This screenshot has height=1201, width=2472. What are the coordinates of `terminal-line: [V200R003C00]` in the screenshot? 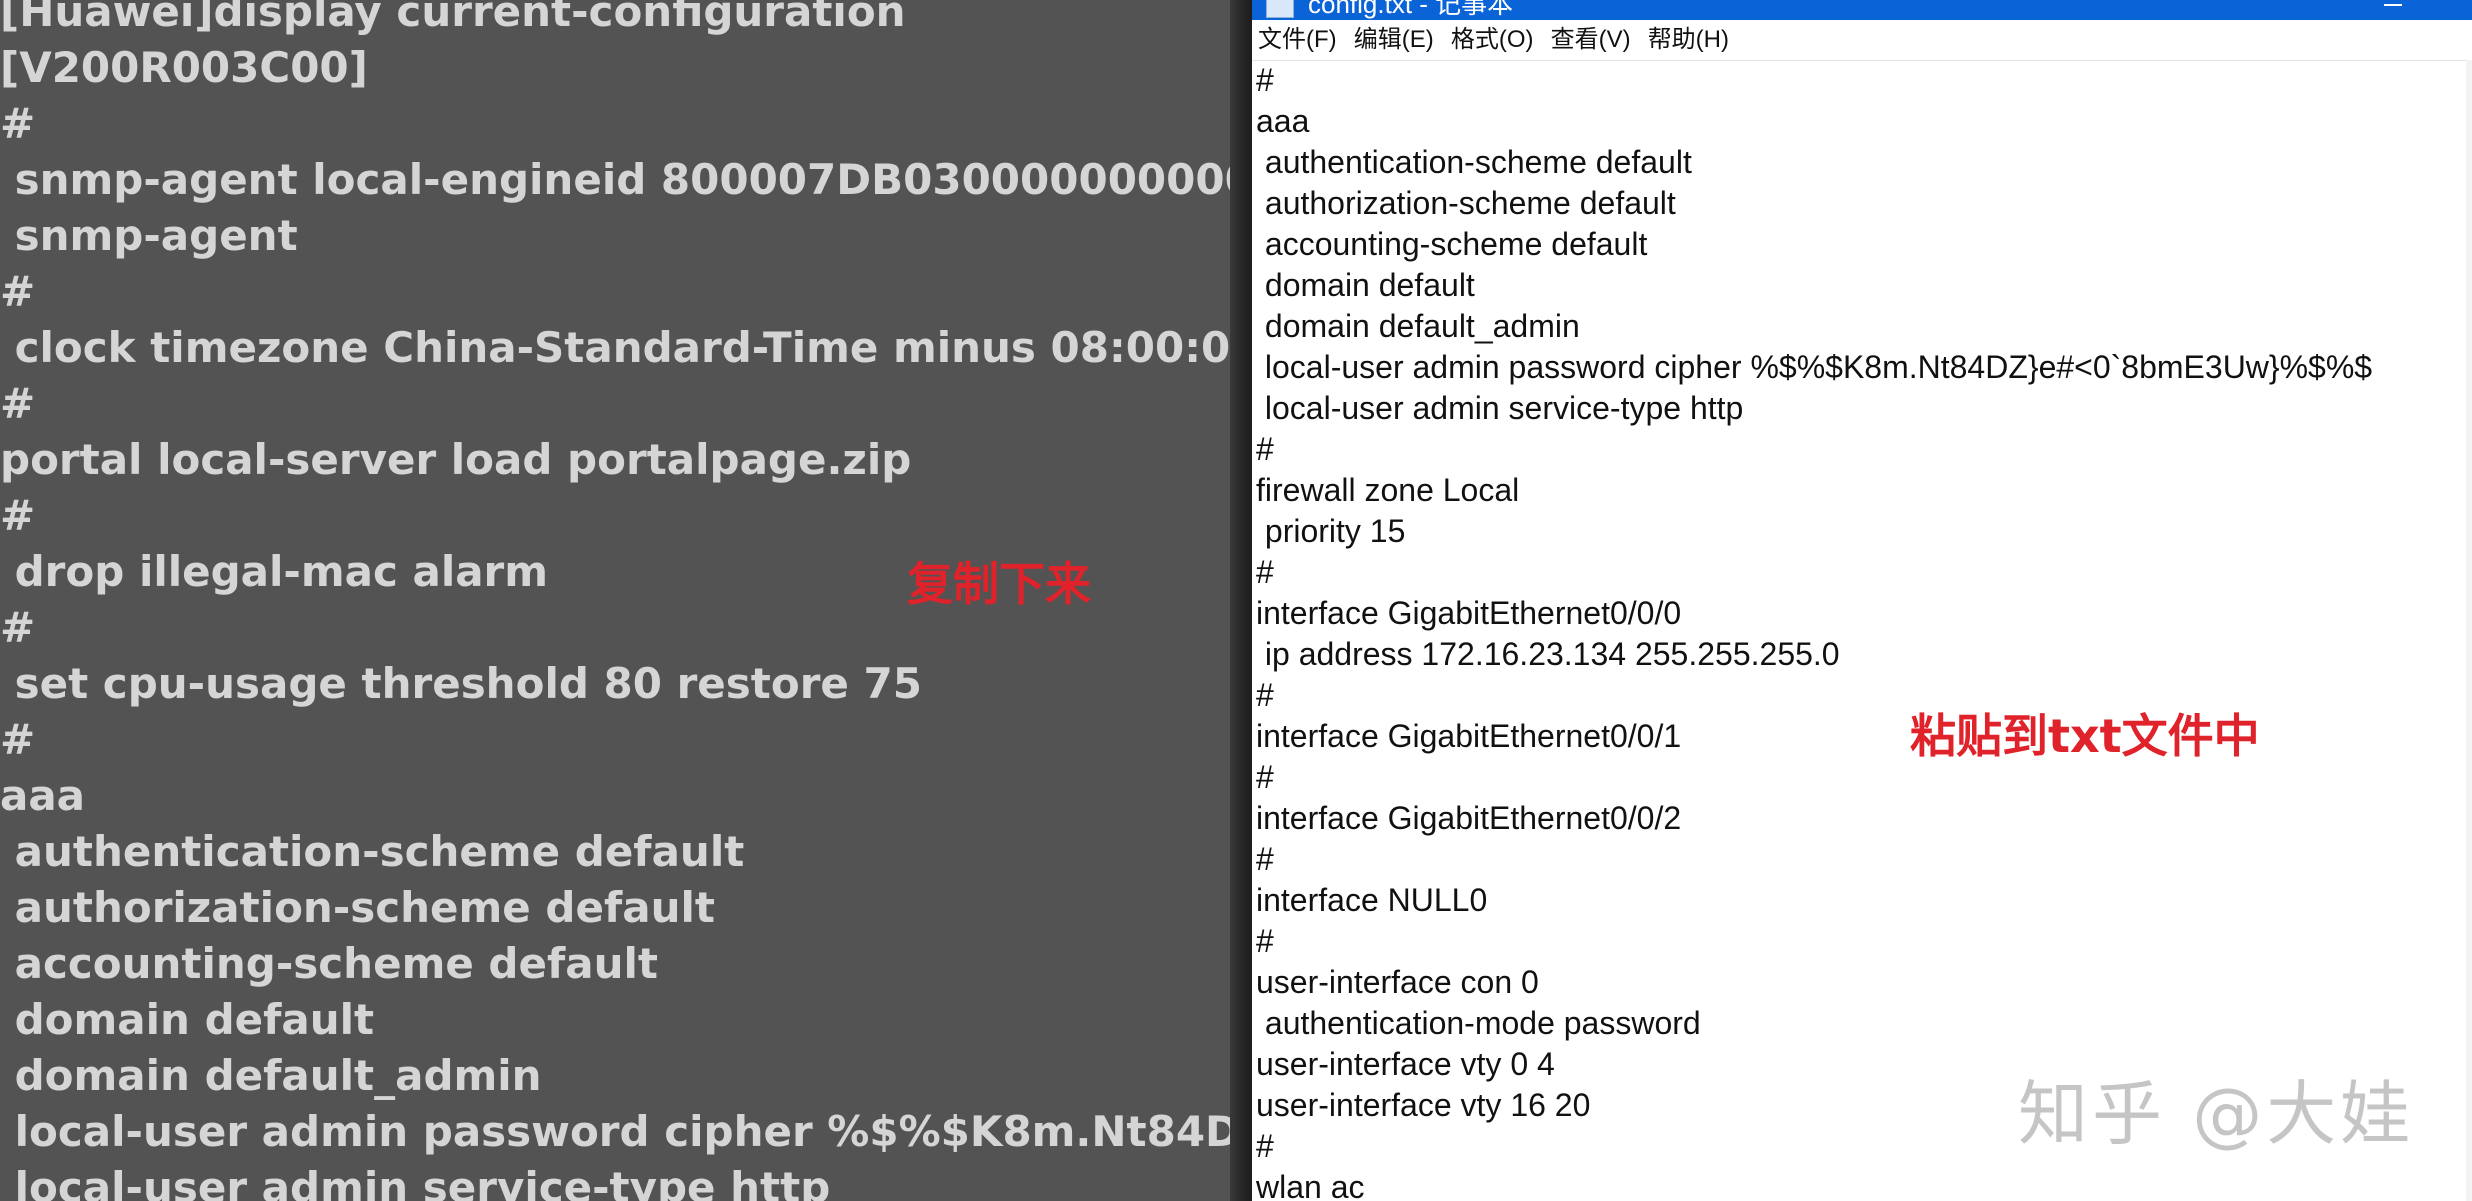 It's located at (184, 67).